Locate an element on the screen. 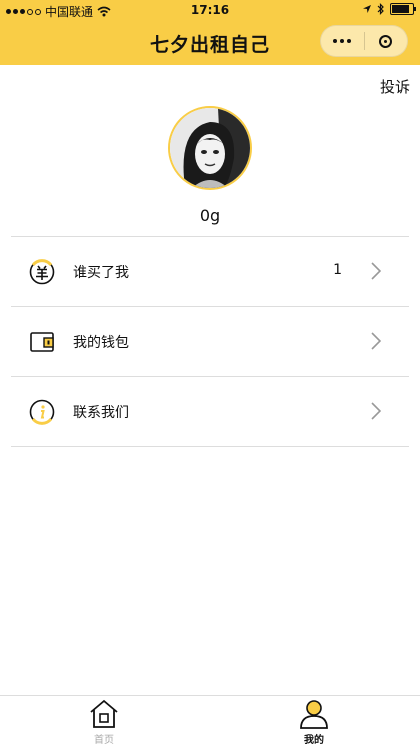  wallet-icon is located at coordinates (42, 342).